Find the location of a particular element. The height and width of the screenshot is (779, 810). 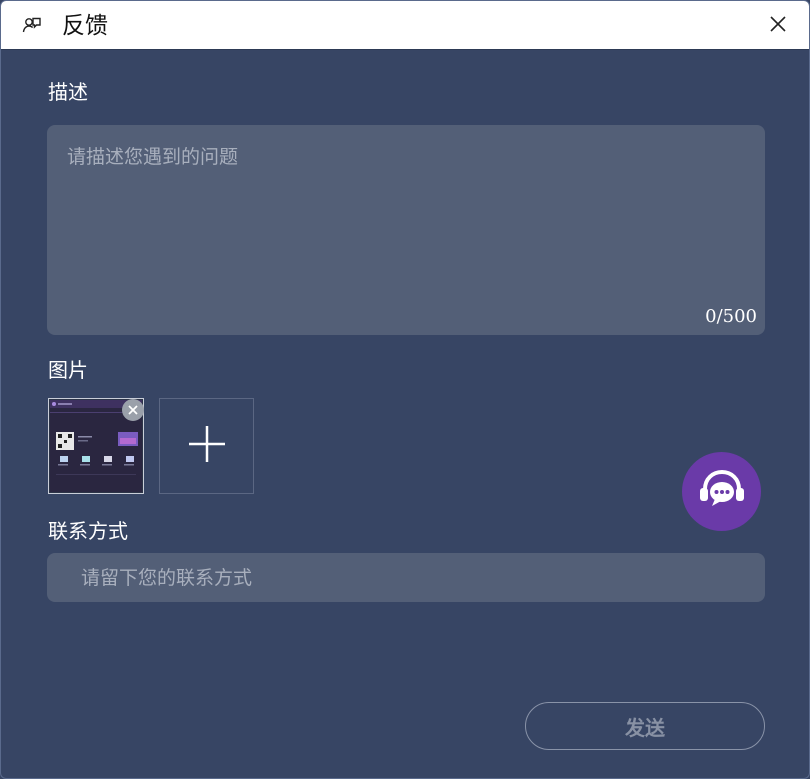

add-image-button is located at coordinates (206, 446).